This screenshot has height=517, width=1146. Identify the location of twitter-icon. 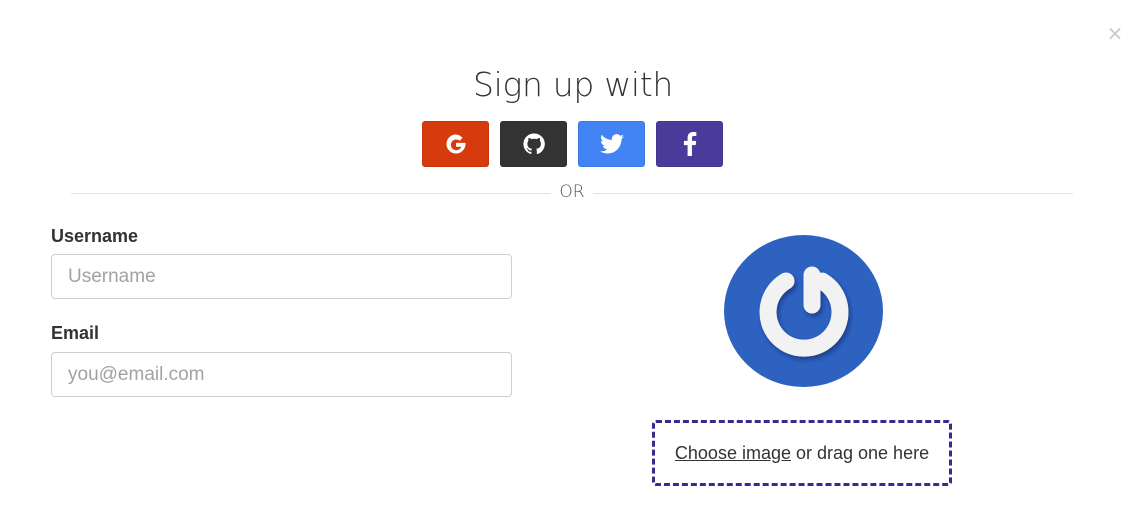
(611, 144).